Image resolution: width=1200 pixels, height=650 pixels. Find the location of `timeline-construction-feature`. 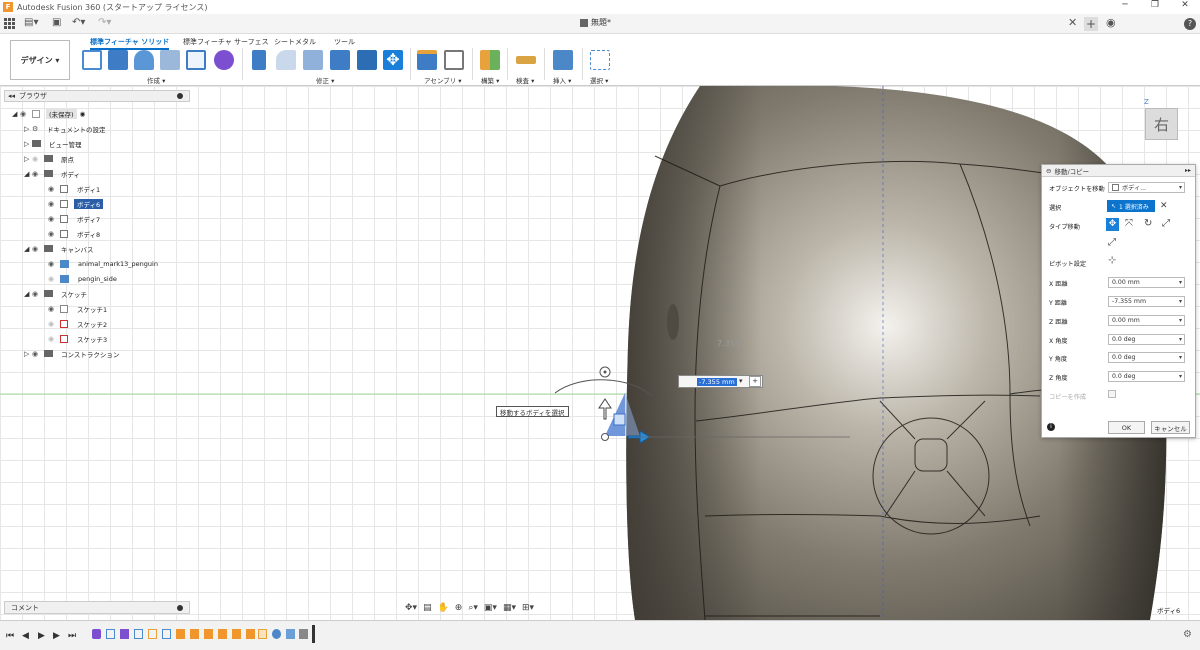

timeline-construction-feature is located at coordinates (303, 634).